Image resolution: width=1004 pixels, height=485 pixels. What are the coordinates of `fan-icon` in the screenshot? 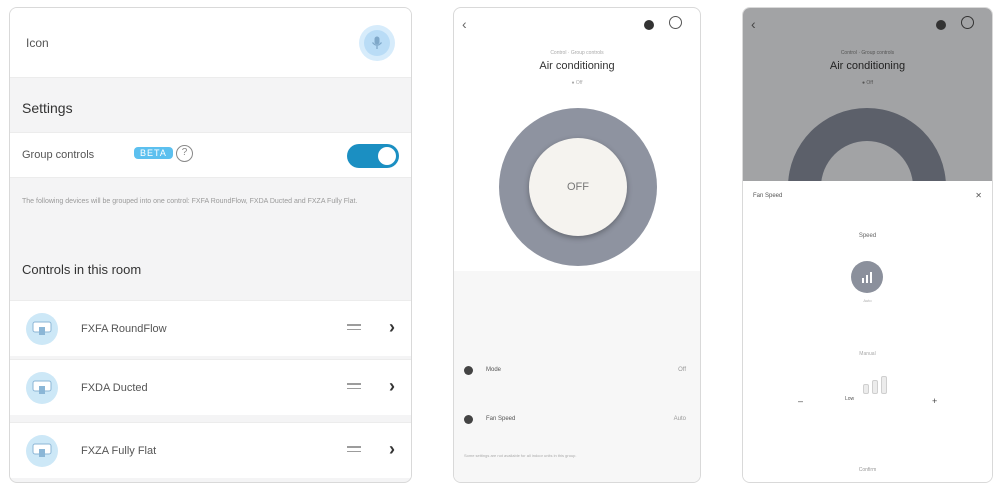 It's located at (468, 419).